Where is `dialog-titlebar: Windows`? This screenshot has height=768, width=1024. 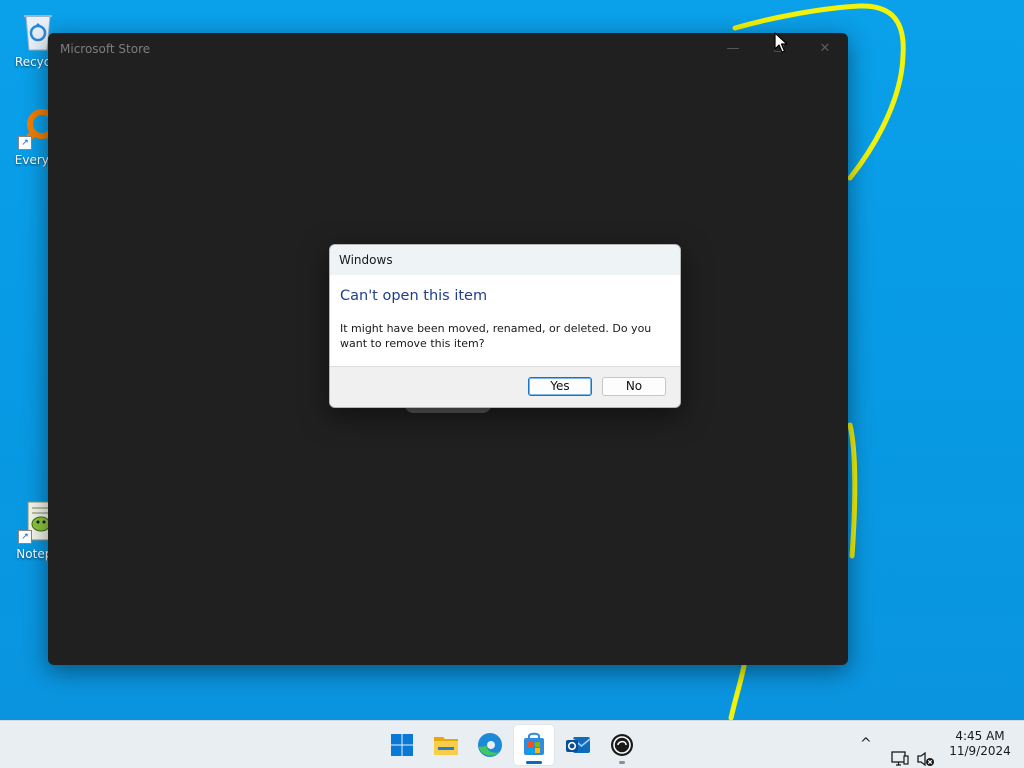
dialog-titlebar: Windows is located at coordinates (505, 260).